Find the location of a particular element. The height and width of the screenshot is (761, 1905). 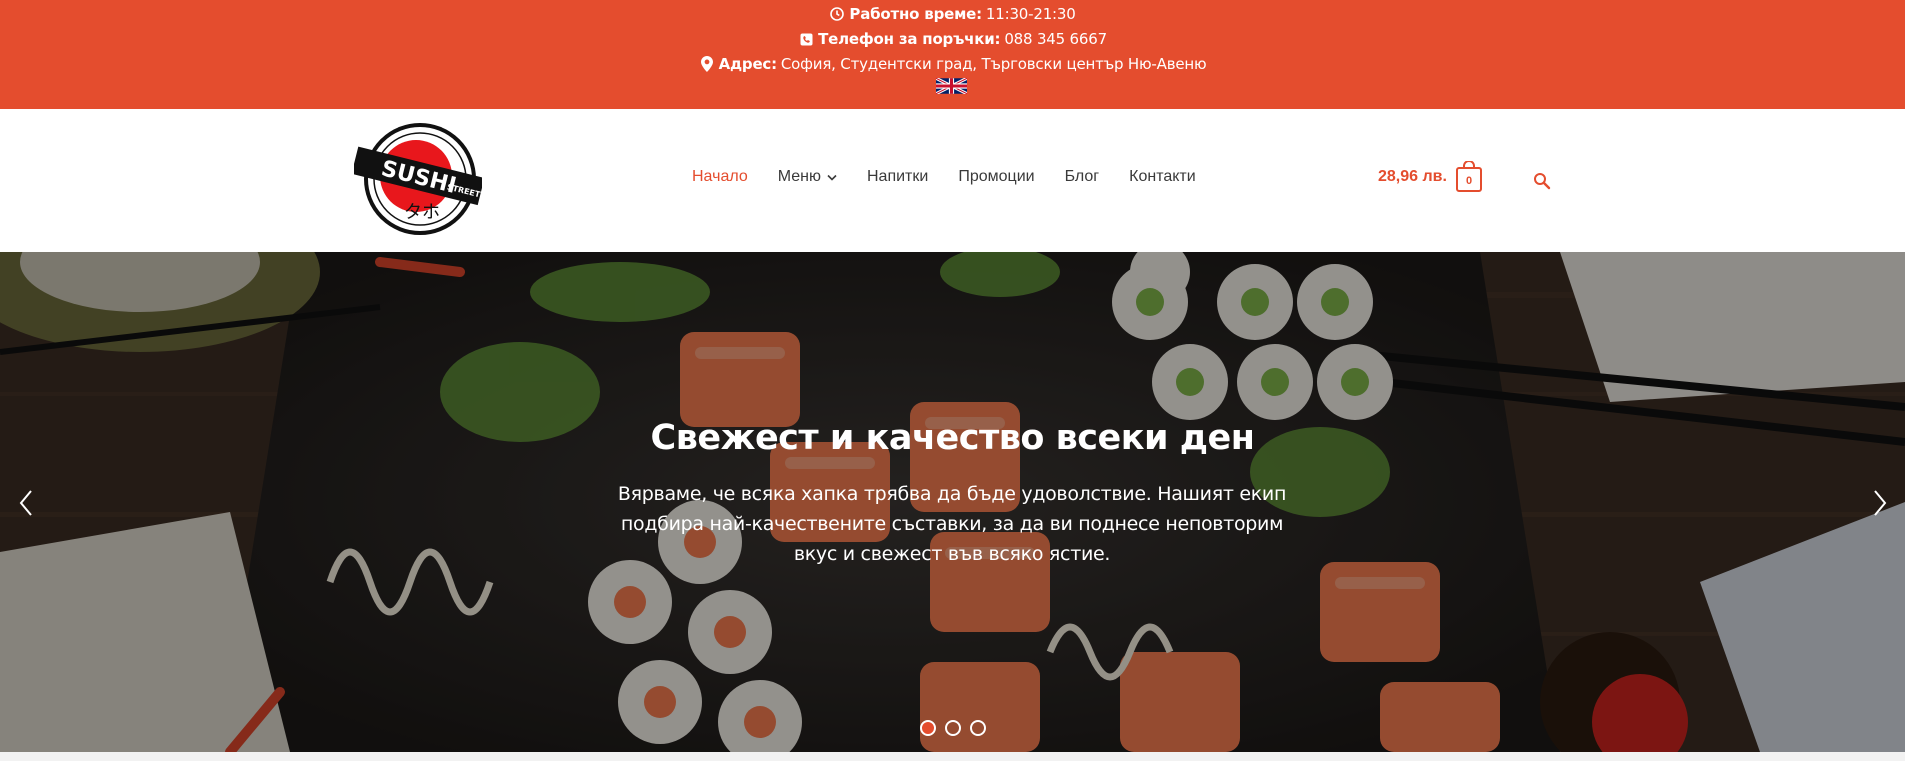

working-hours: Работно време: 11:30-21:30 is located at coordinates (952, 14).